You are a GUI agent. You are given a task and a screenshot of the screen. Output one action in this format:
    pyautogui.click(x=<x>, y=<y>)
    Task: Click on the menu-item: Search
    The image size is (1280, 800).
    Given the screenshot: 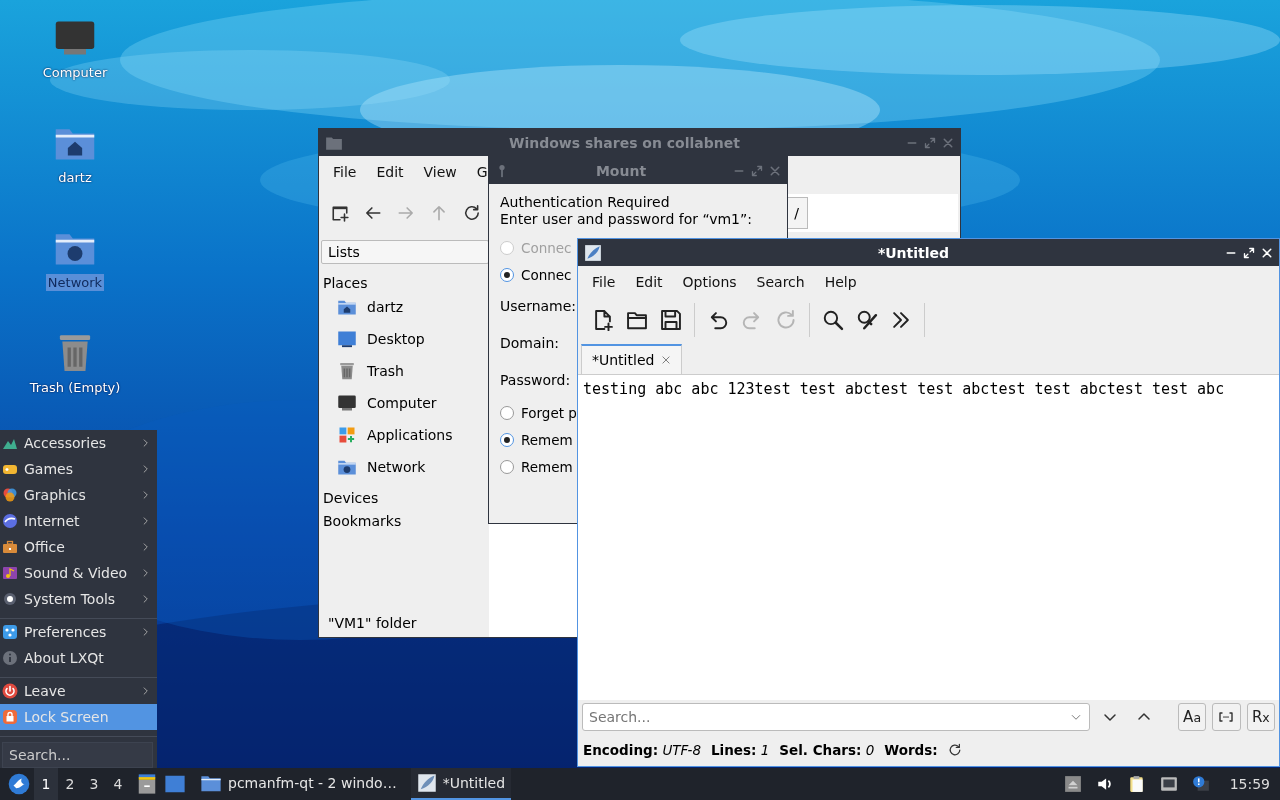 What is the action you would take?
    pyautogui.click(x=780, y=282)
    